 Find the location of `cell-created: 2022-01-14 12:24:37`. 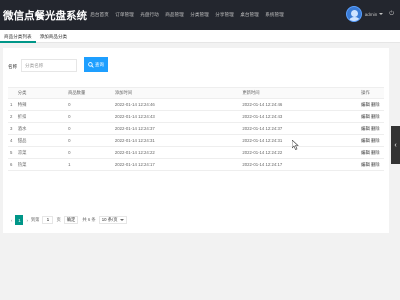

cell-created: 2022-01-14 12:24:37 is located at coordinates (178, 128).